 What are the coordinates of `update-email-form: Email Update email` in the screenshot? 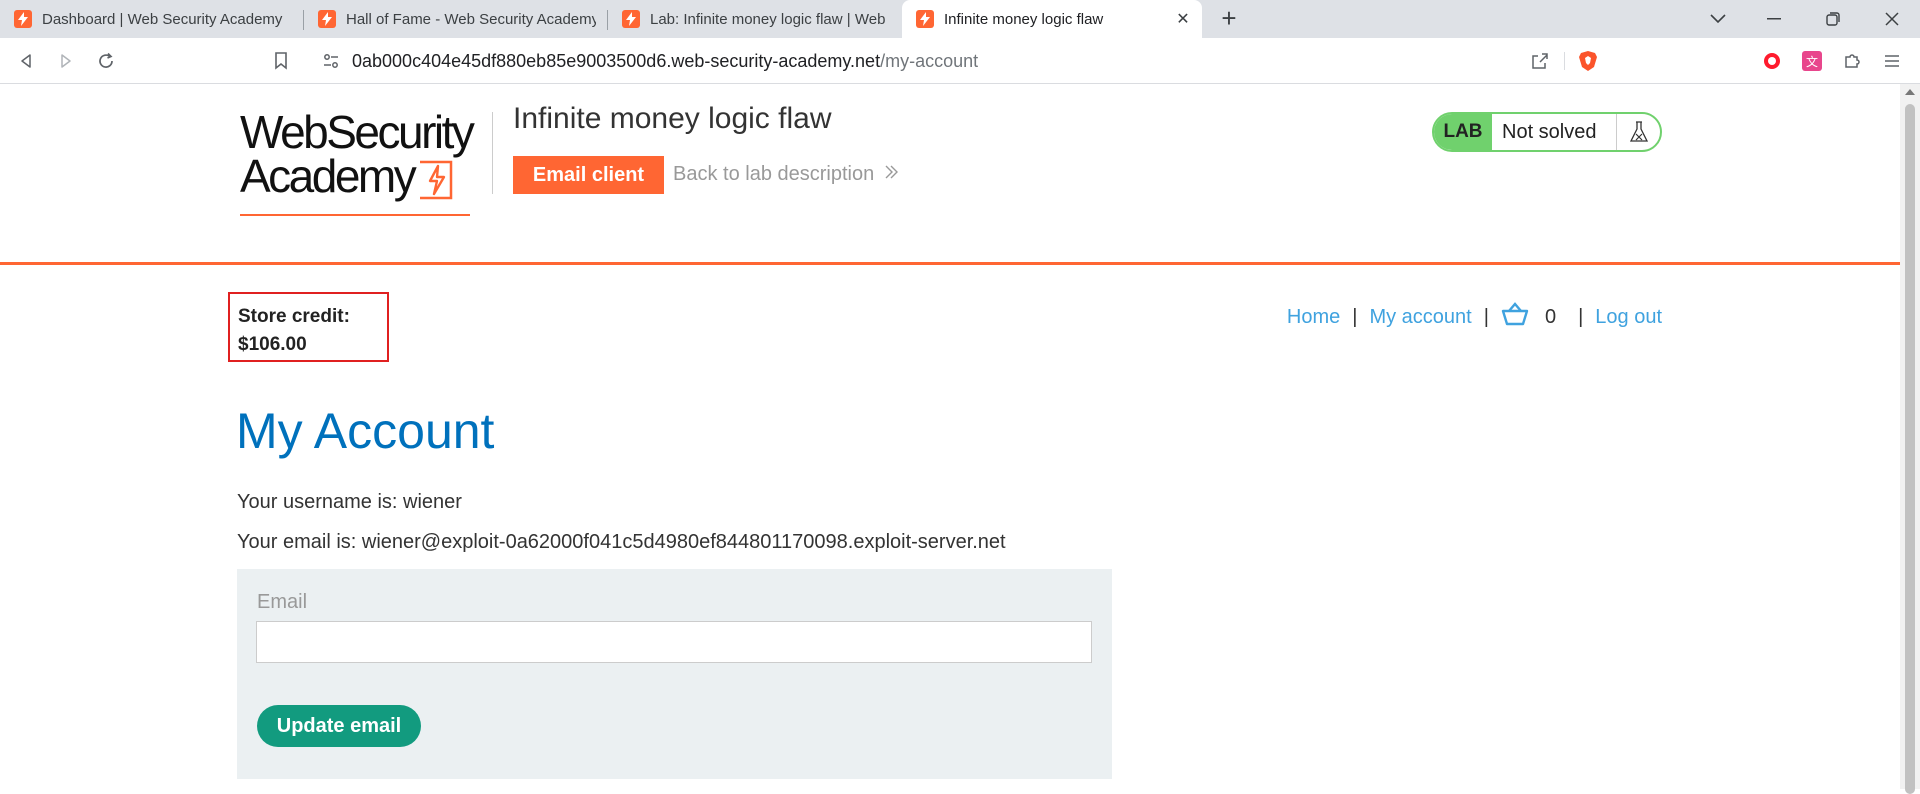 It's located at (674, 674).